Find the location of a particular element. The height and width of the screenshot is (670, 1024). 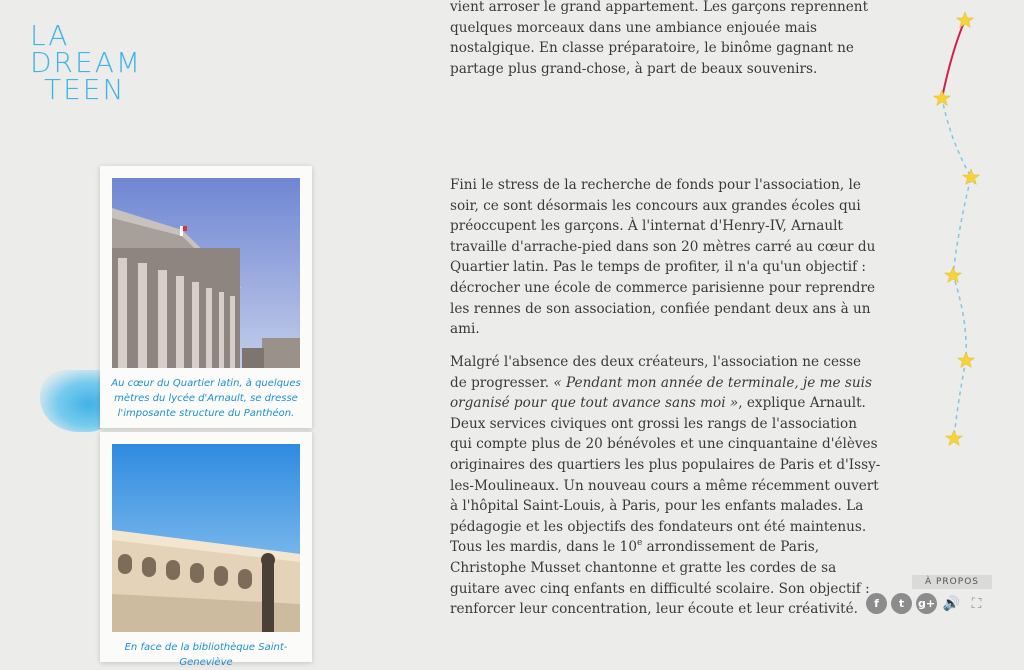

logo-line-1: LA is located at coordinates (50, 35).